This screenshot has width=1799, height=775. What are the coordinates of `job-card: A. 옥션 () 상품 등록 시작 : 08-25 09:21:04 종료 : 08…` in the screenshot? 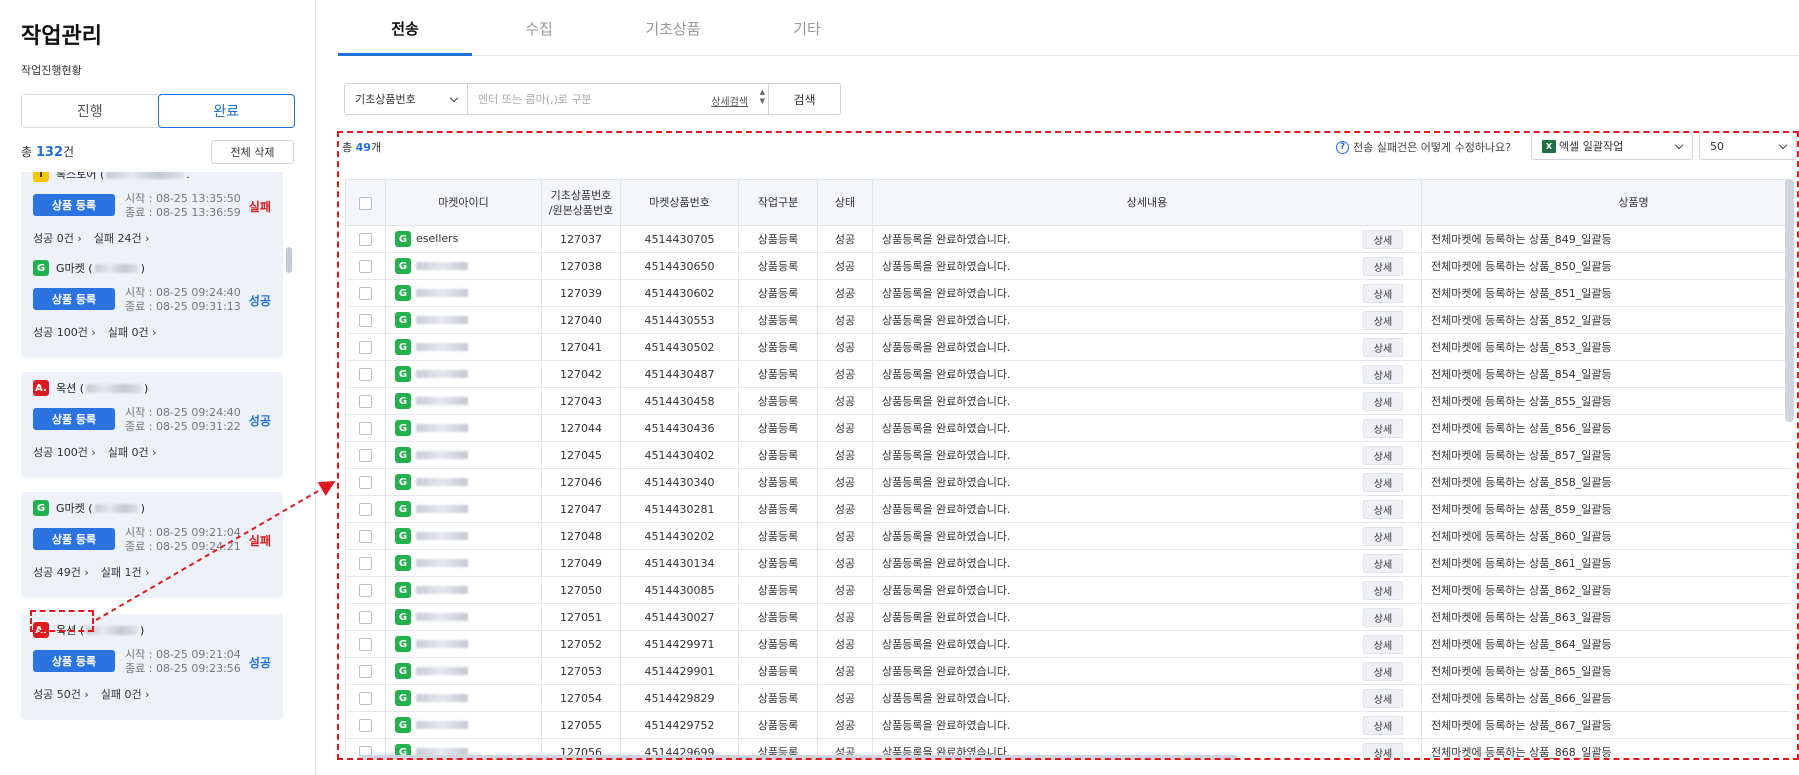 It's located at (152, 667).